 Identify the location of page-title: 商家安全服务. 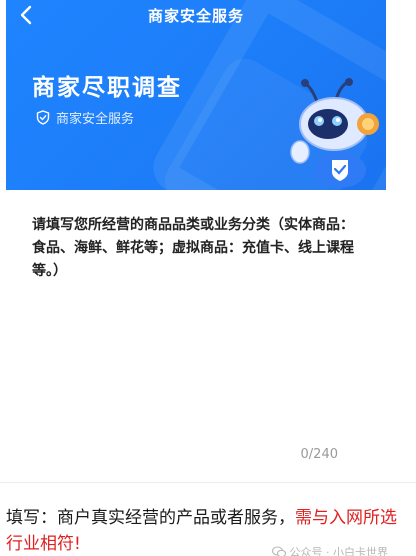
(195, 16).